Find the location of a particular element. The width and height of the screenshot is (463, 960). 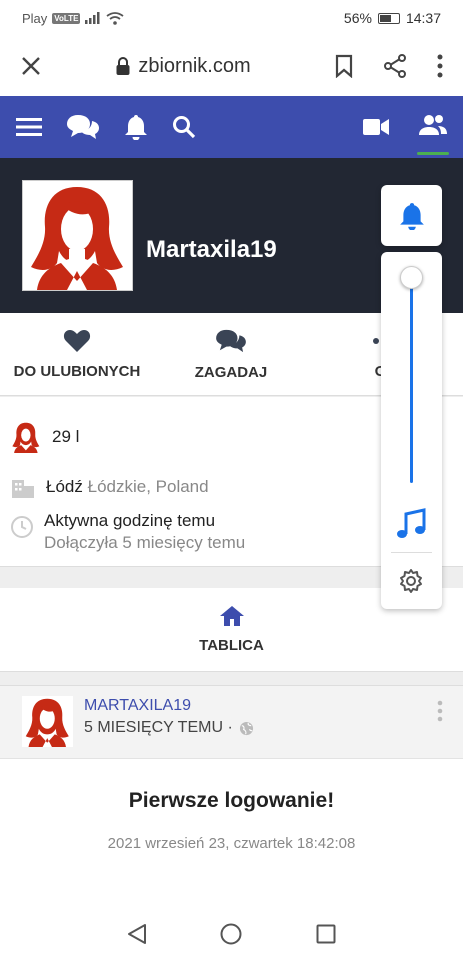

post-time-text: 5 MIESIĘCY TEMU · is located at coordinates (158, 727).